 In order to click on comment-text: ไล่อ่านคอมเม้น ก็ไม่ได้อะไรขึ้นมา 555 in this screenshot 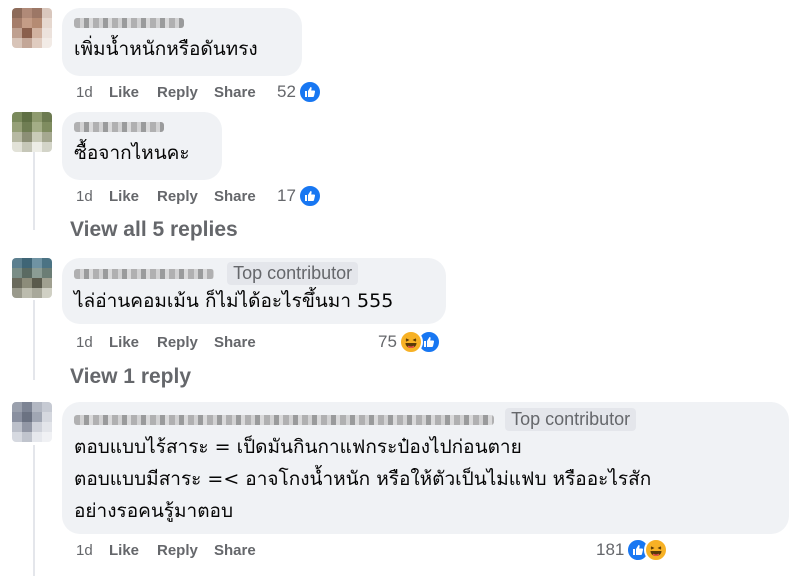, I will do `click(234, 301)`.